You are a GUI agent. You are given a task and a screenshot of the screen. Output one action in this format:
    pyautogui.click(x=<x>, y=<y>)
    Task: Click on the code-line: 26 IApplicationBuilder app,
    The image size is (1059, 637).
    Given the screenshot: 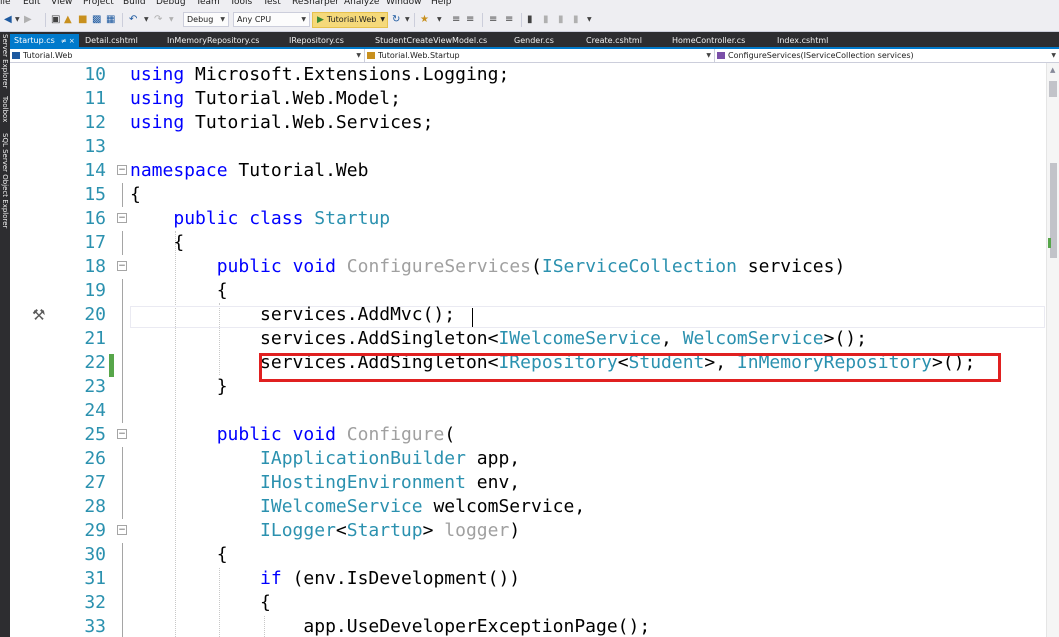 What is the action you would take?
    pyautogui.click(x=528, y=459)
    